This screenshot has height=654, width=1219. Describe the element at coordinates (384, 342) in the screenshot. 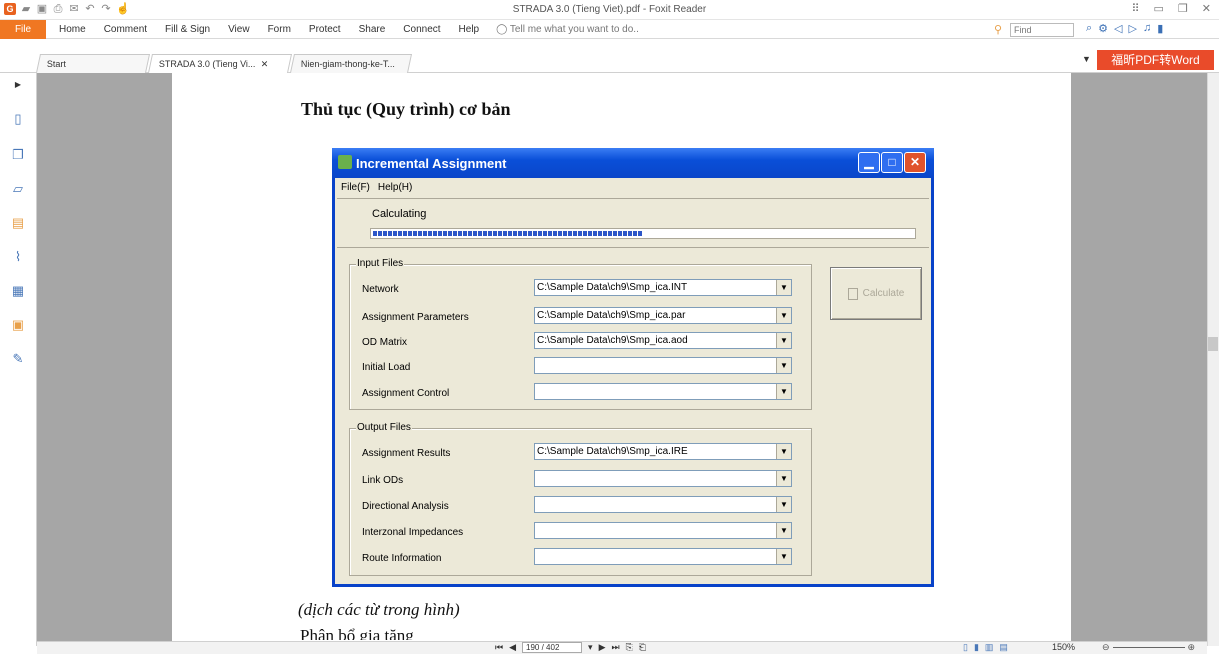

I see `od-matrix-label: OD Matrix` at that location.